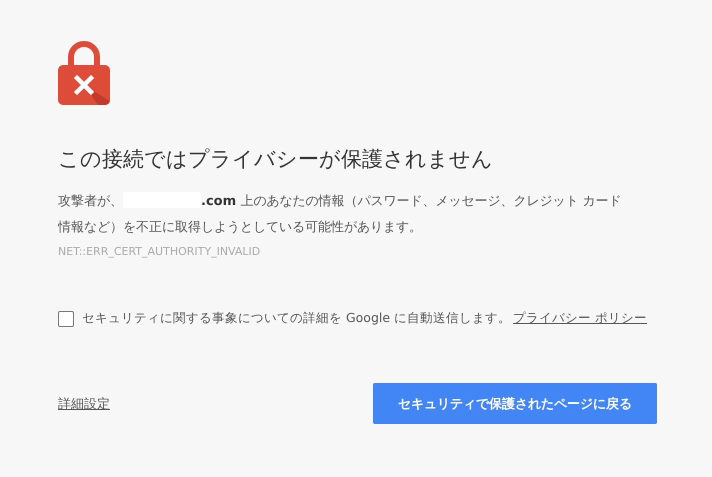 The width and height of the screenshot is (712, 477). Describe the element at coordinates (515, 403) in the screenshot. I see `back-button: セキュリティで保護されたページに戻る` at that location.